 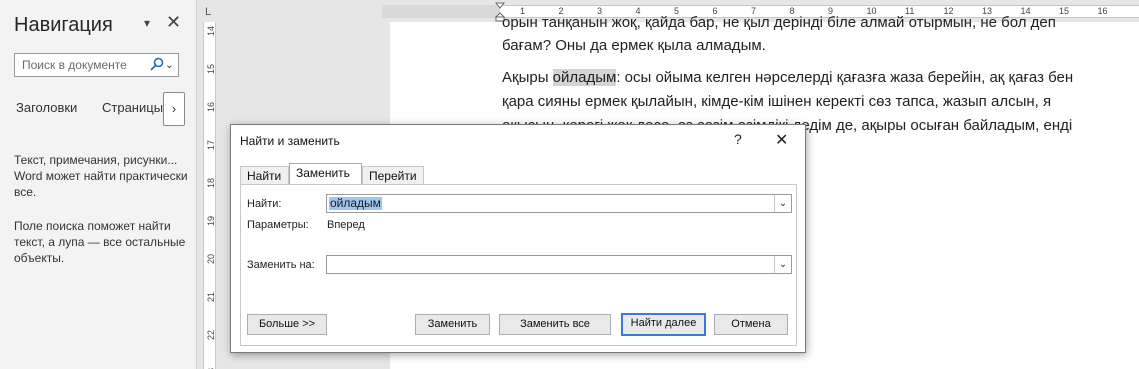 I want to click on doc-line-1: бағам? Оны да ермек қыла алмадым., so click(x=634, y=45).